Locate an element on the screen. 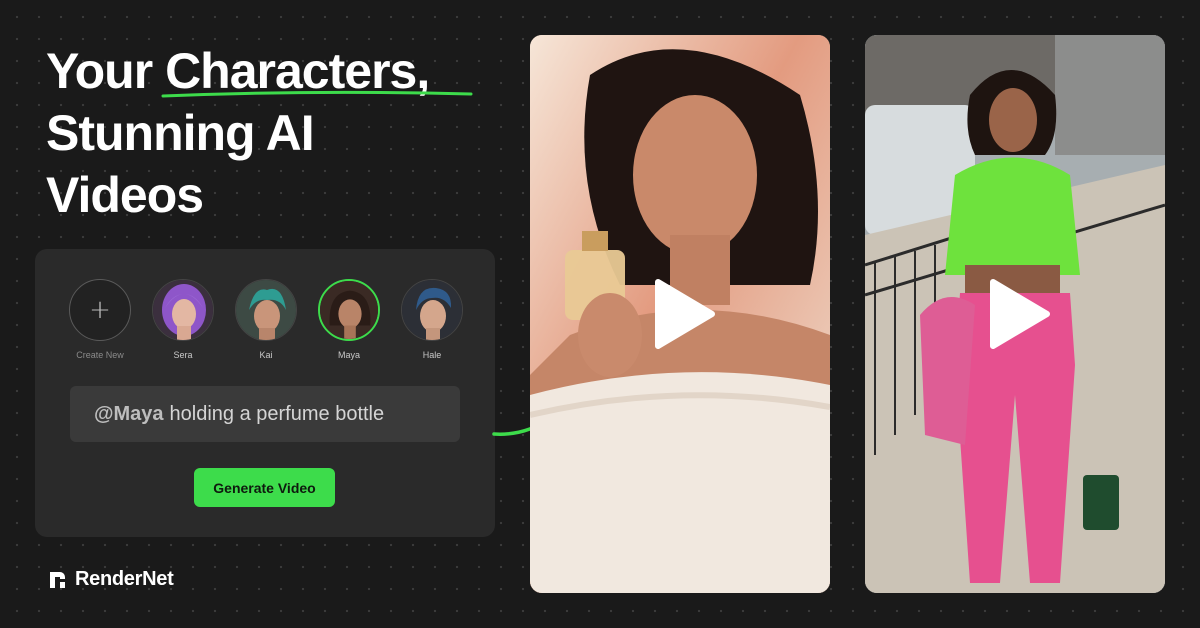 The image size is (1200, 628). avatar-selected is located at coordinates (349, 310).